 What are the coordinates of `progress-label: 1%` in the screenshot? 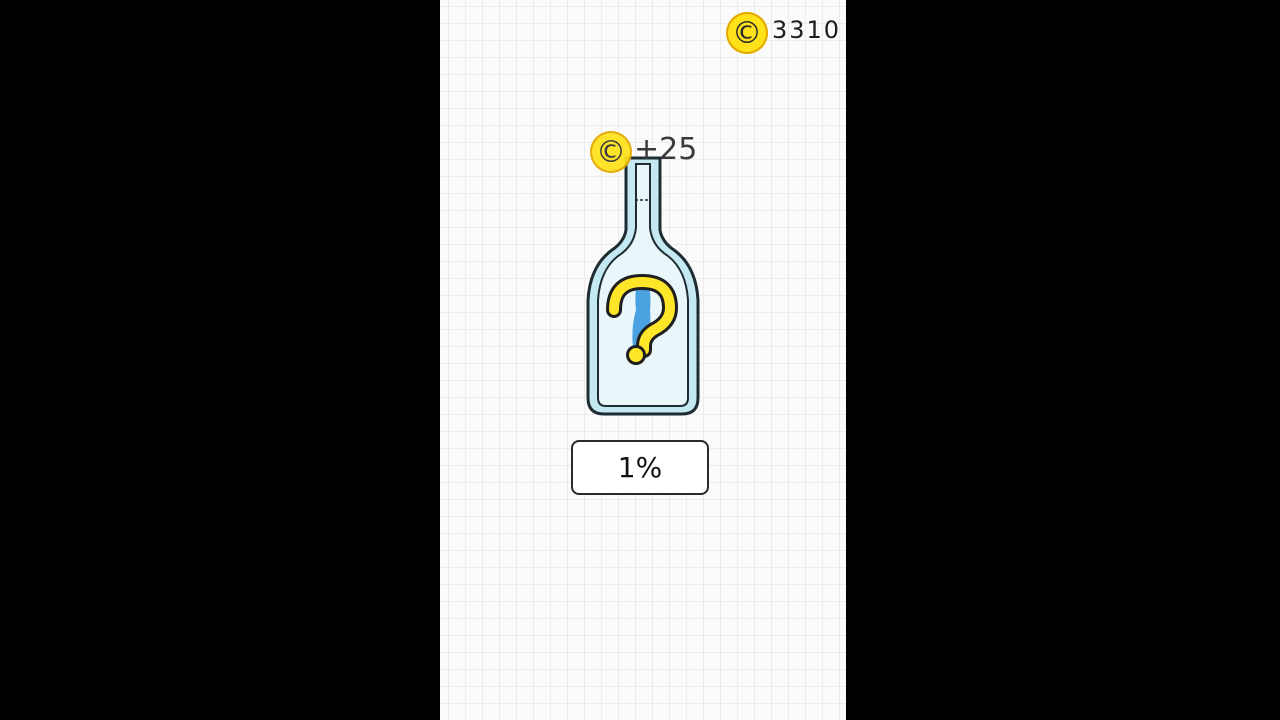 It's located at (640, 467).